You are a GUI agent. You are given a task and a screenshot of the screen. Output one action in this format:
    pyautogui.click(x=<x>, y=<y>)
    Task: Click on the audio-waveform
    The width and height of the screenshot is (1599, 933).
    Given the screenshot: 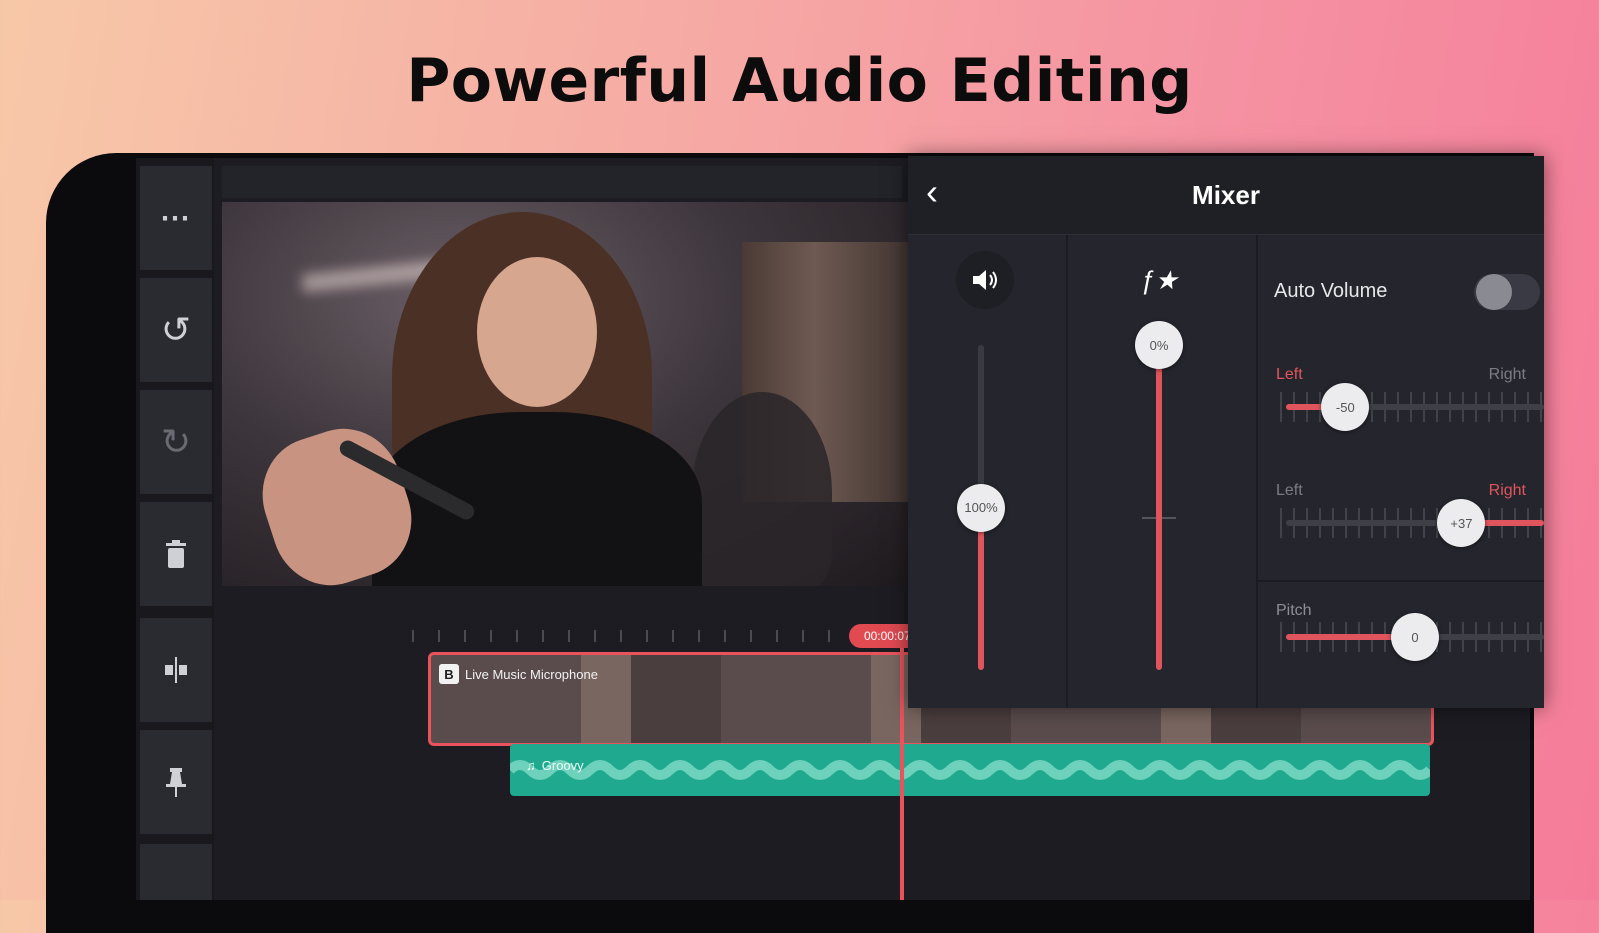 What is the action you would take?
    pyautogui.click(x=970, y=770)
    